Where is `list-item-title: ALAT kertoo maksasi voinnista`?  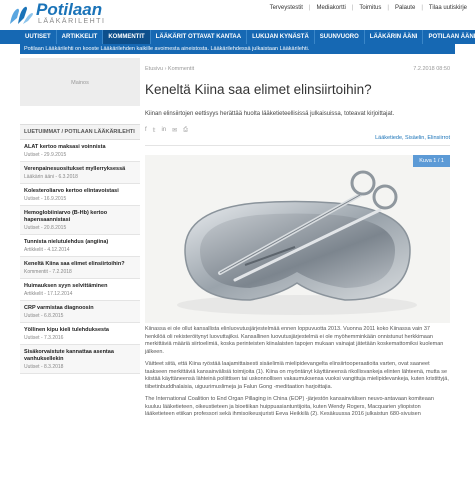
list-item-title: ALAT kertoo maksasi voinnista is located at coordinates (80, 147).